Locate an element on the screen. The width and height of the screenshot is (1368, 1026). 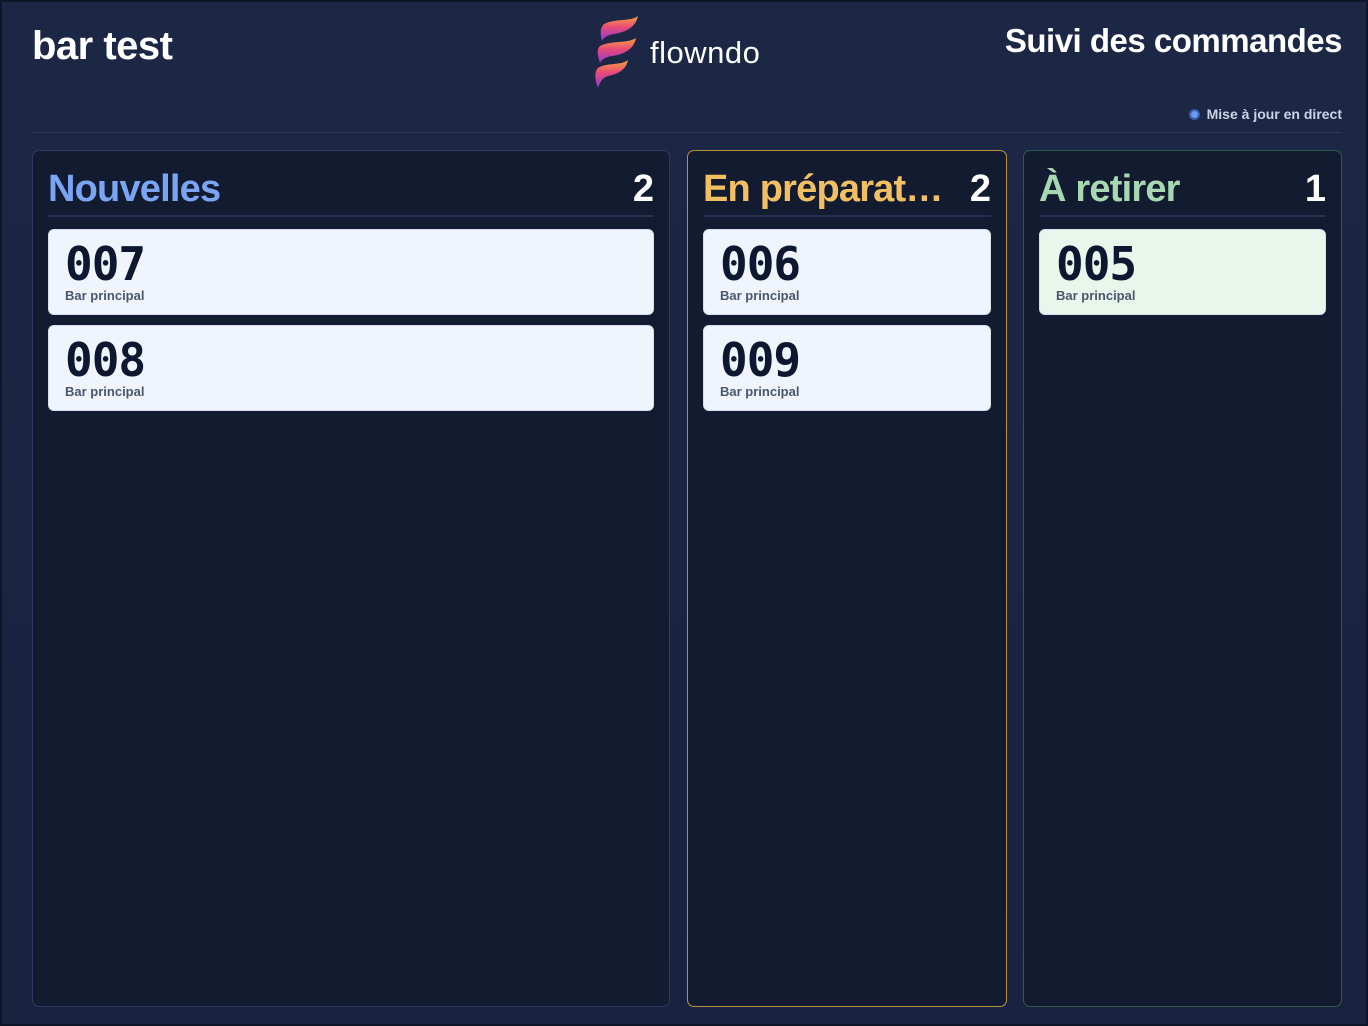
venue-name: bar test is located at coordinates (102, 46).